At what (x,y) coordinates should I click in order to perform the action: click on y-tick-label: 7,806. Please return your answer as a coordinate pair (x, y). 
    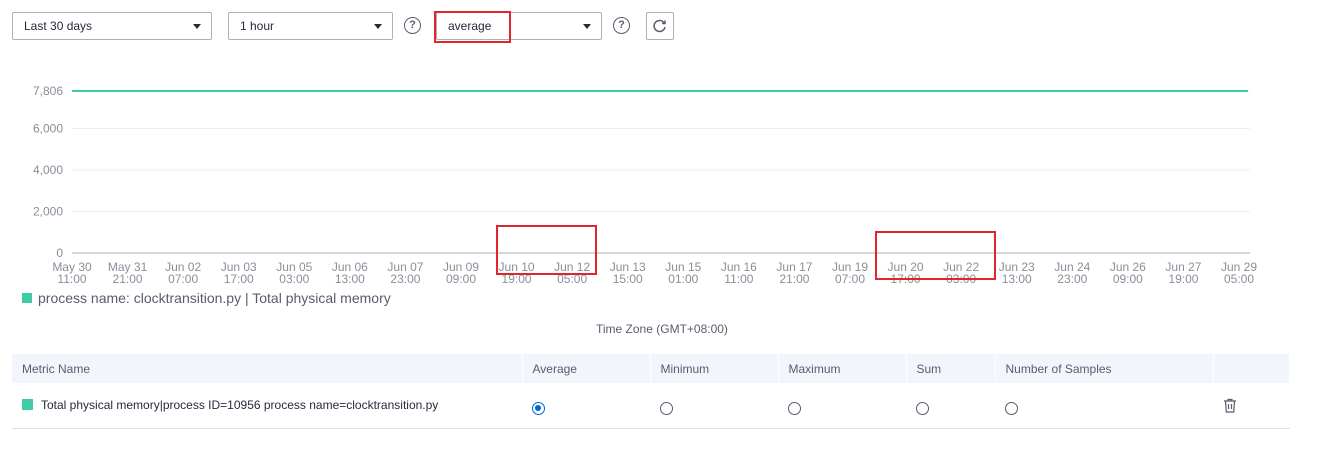
    Looking at the image, I should click on (48, 91).